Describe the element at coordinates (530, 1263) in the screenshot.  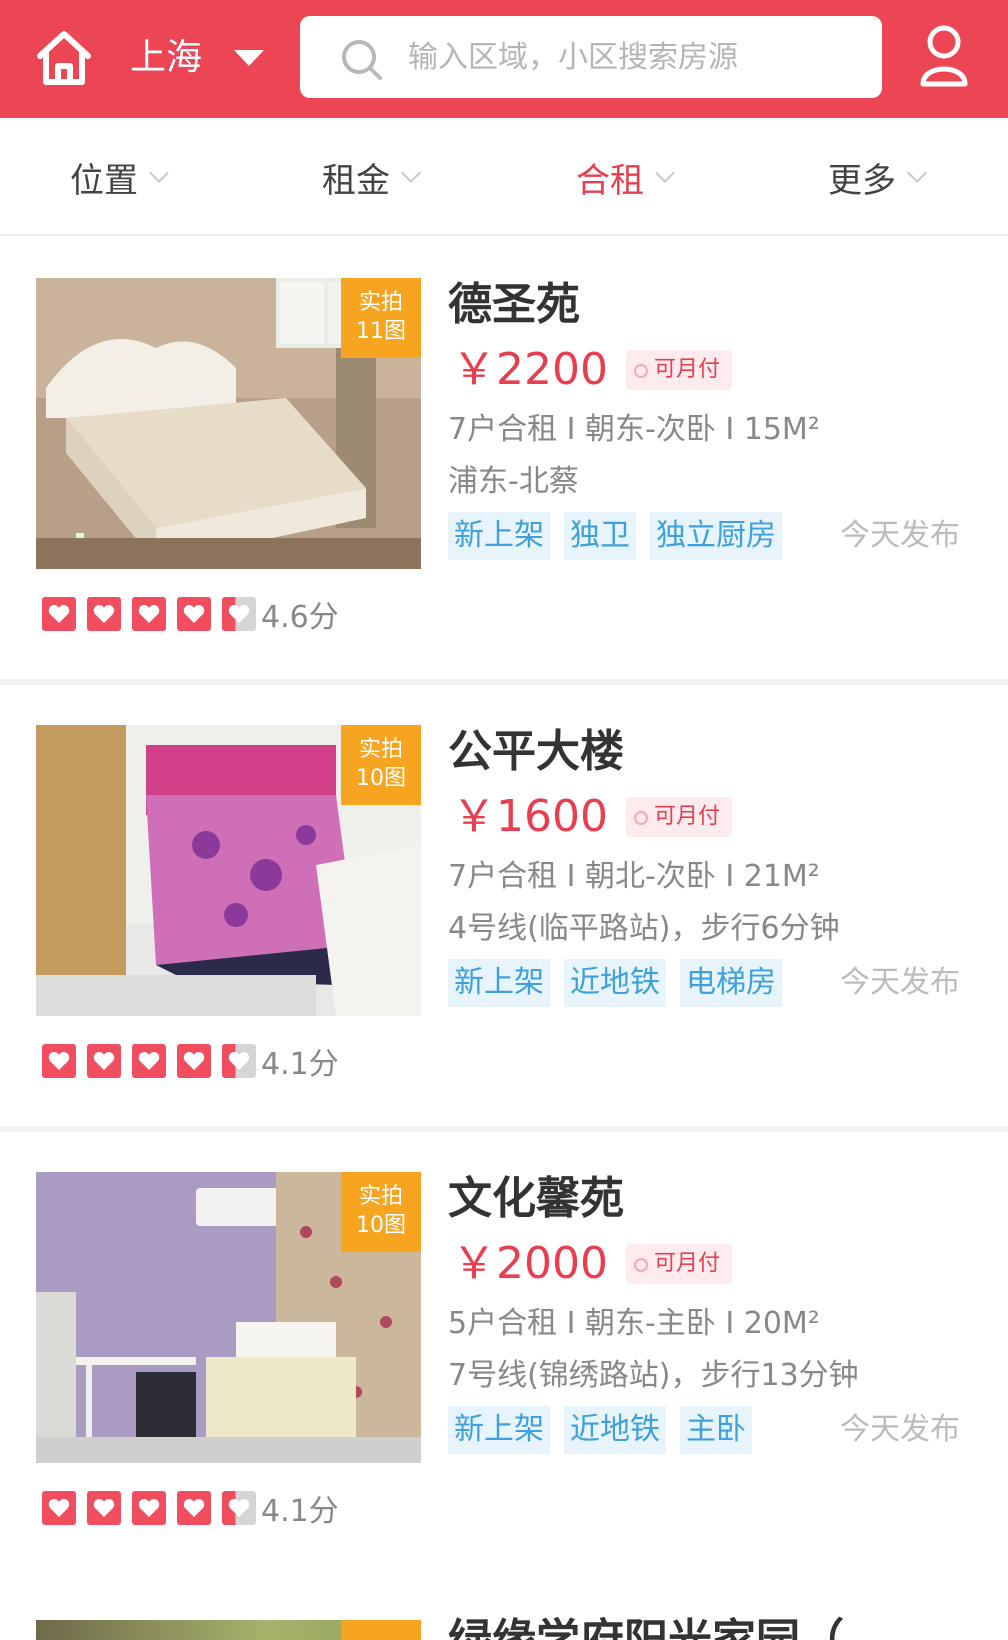
I see `listing-price: ￥2000` at that location.